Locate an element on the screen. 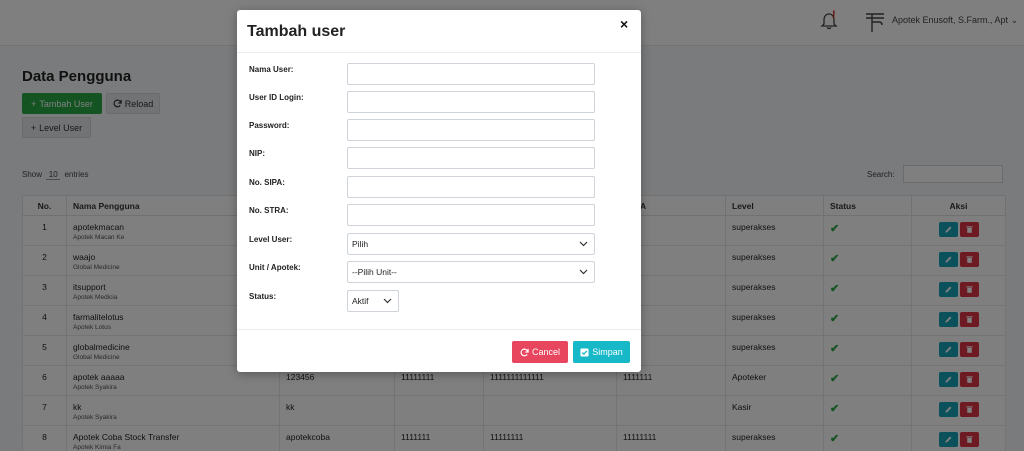 This screenshot has height=451, width=1024. status-label: Status: is located at coordinates (263, 296).